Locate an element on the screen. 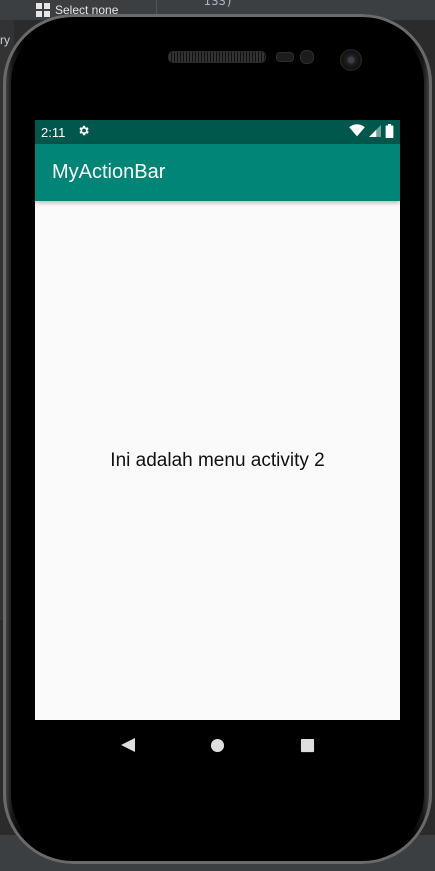 Image resolution: width=435 pixels, height=871 pixels. speaker-grille is located at coordinates (217, 57).